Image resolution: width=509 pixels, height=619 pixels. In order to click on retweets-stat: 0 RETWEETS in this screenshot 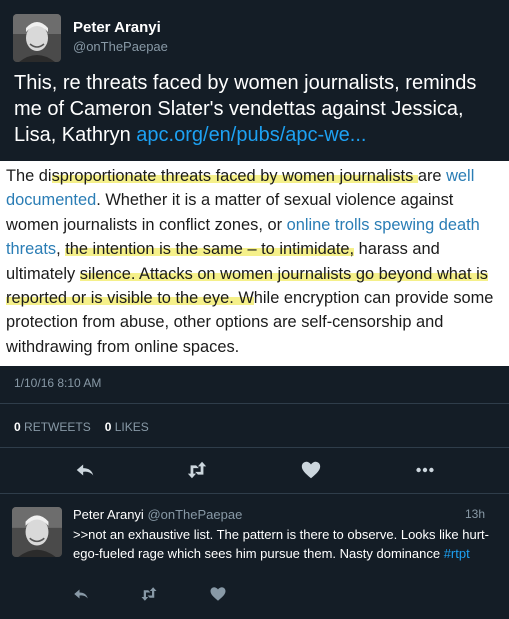, I will do `click(52, 427)`.